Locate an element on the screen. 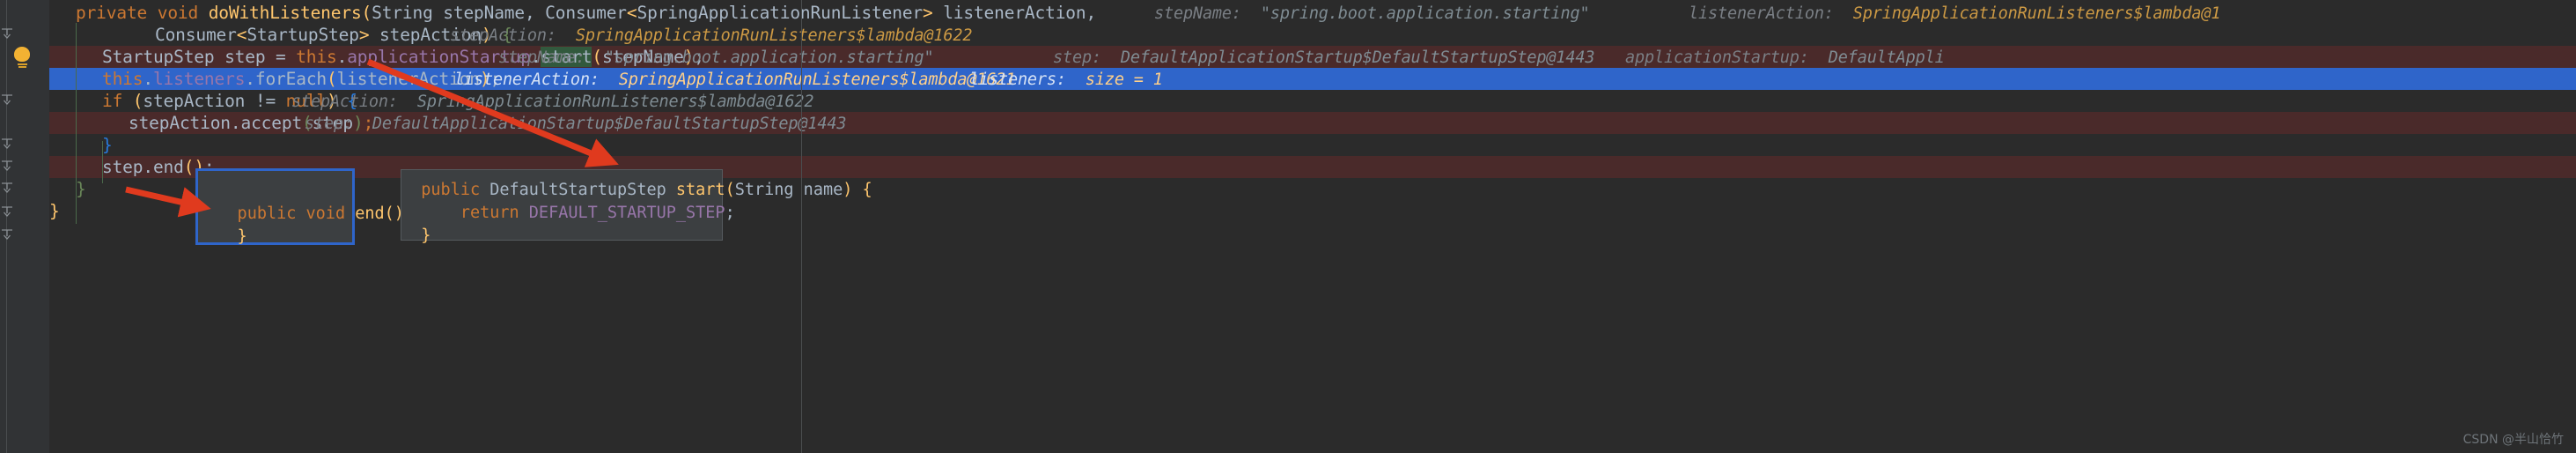 This screenshot has height=453, width=2576. code-token: ; is located at coordinates (730, 213).